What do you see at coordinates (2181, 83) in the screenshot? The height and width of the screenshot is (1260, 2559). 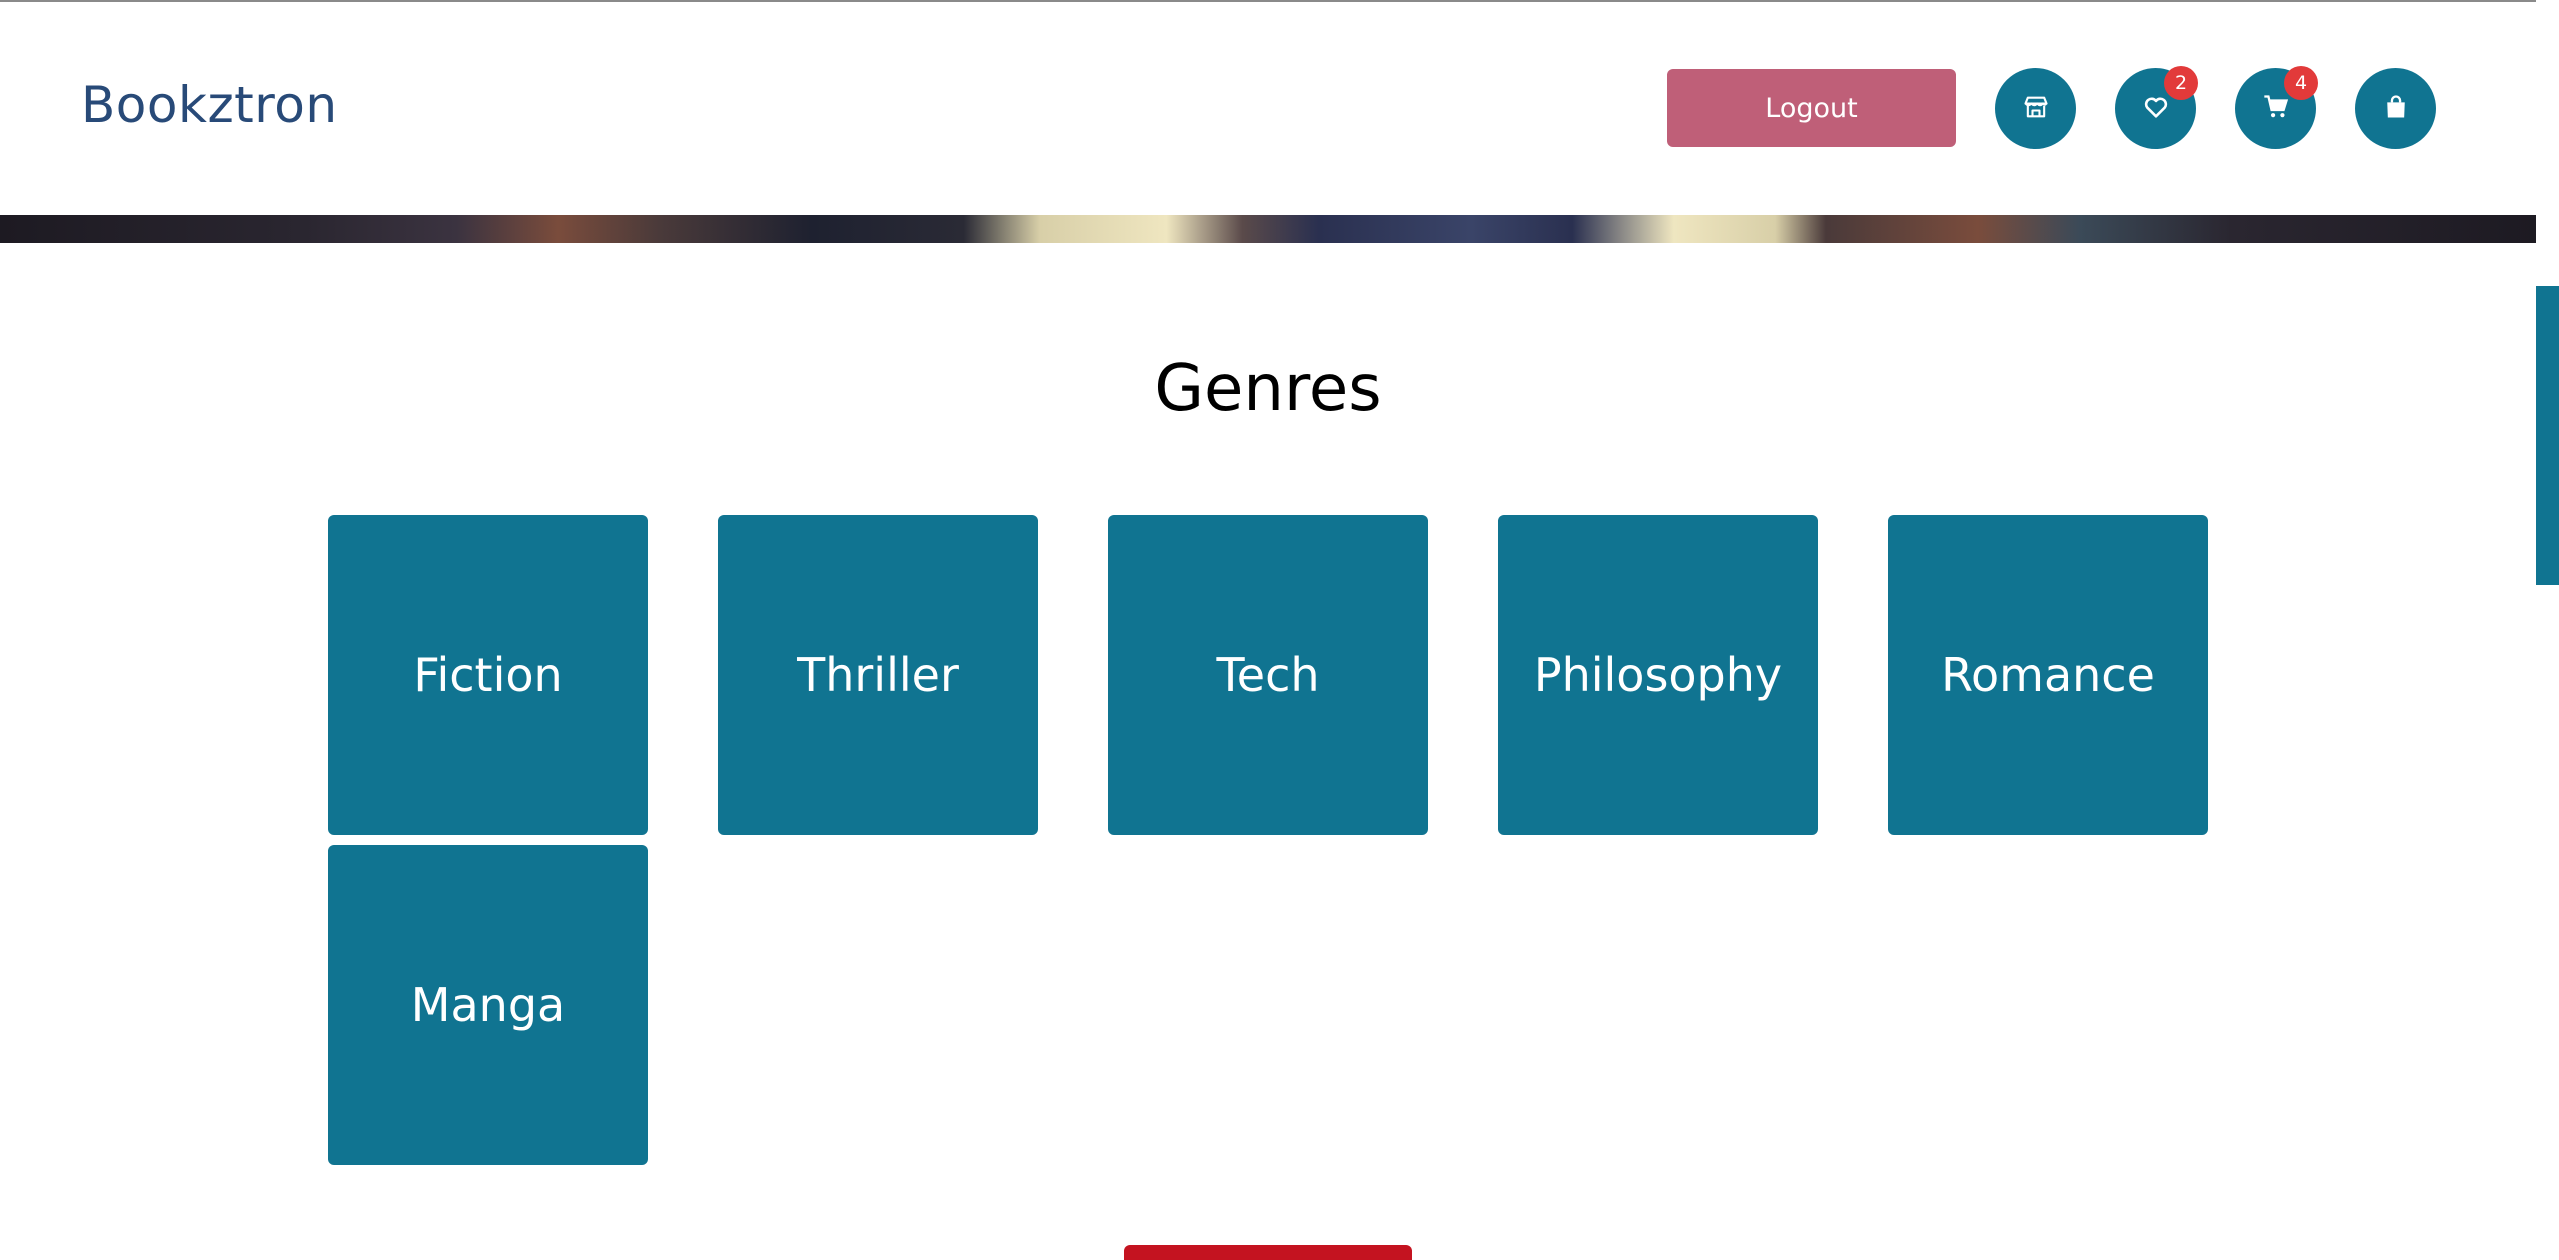 I see `wishlist-count-badge: 2` at bounding box center [2181, 83].